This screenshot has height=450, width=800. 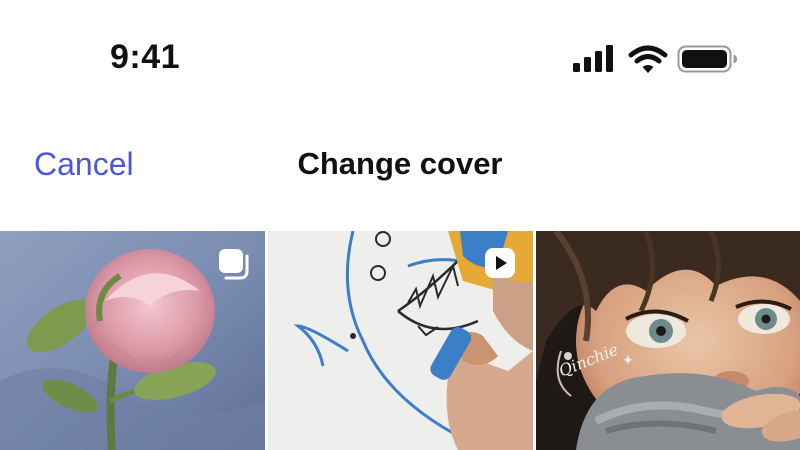 I want to click on wifi-icon, so click(x=648, y=59).